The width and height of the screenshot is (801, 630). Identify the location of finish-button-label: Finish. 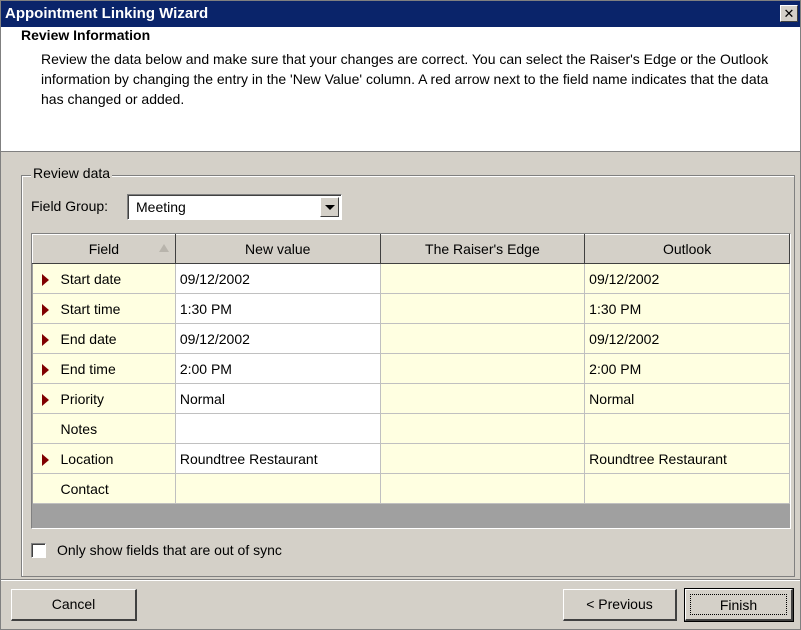
(738, 604).